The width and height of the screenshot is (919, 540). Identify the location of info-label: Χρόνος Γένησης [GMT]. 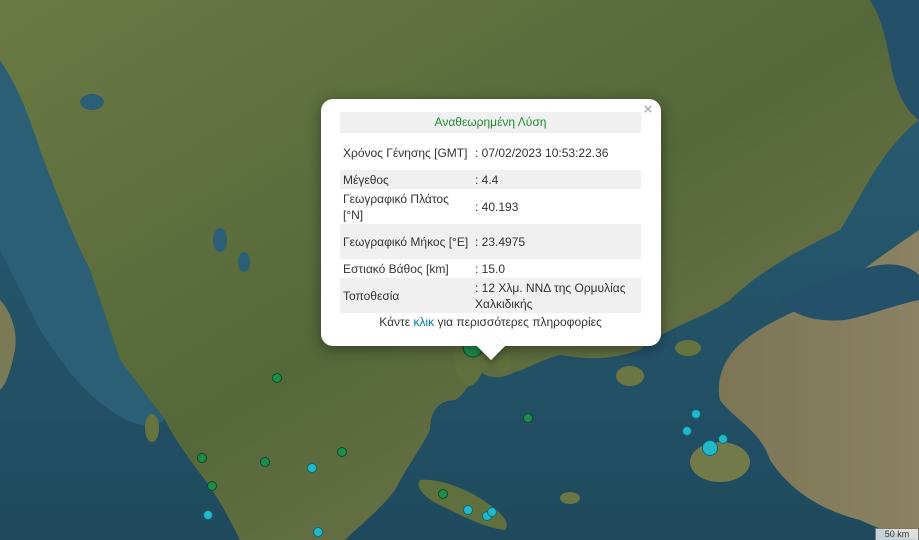
(405, 152).